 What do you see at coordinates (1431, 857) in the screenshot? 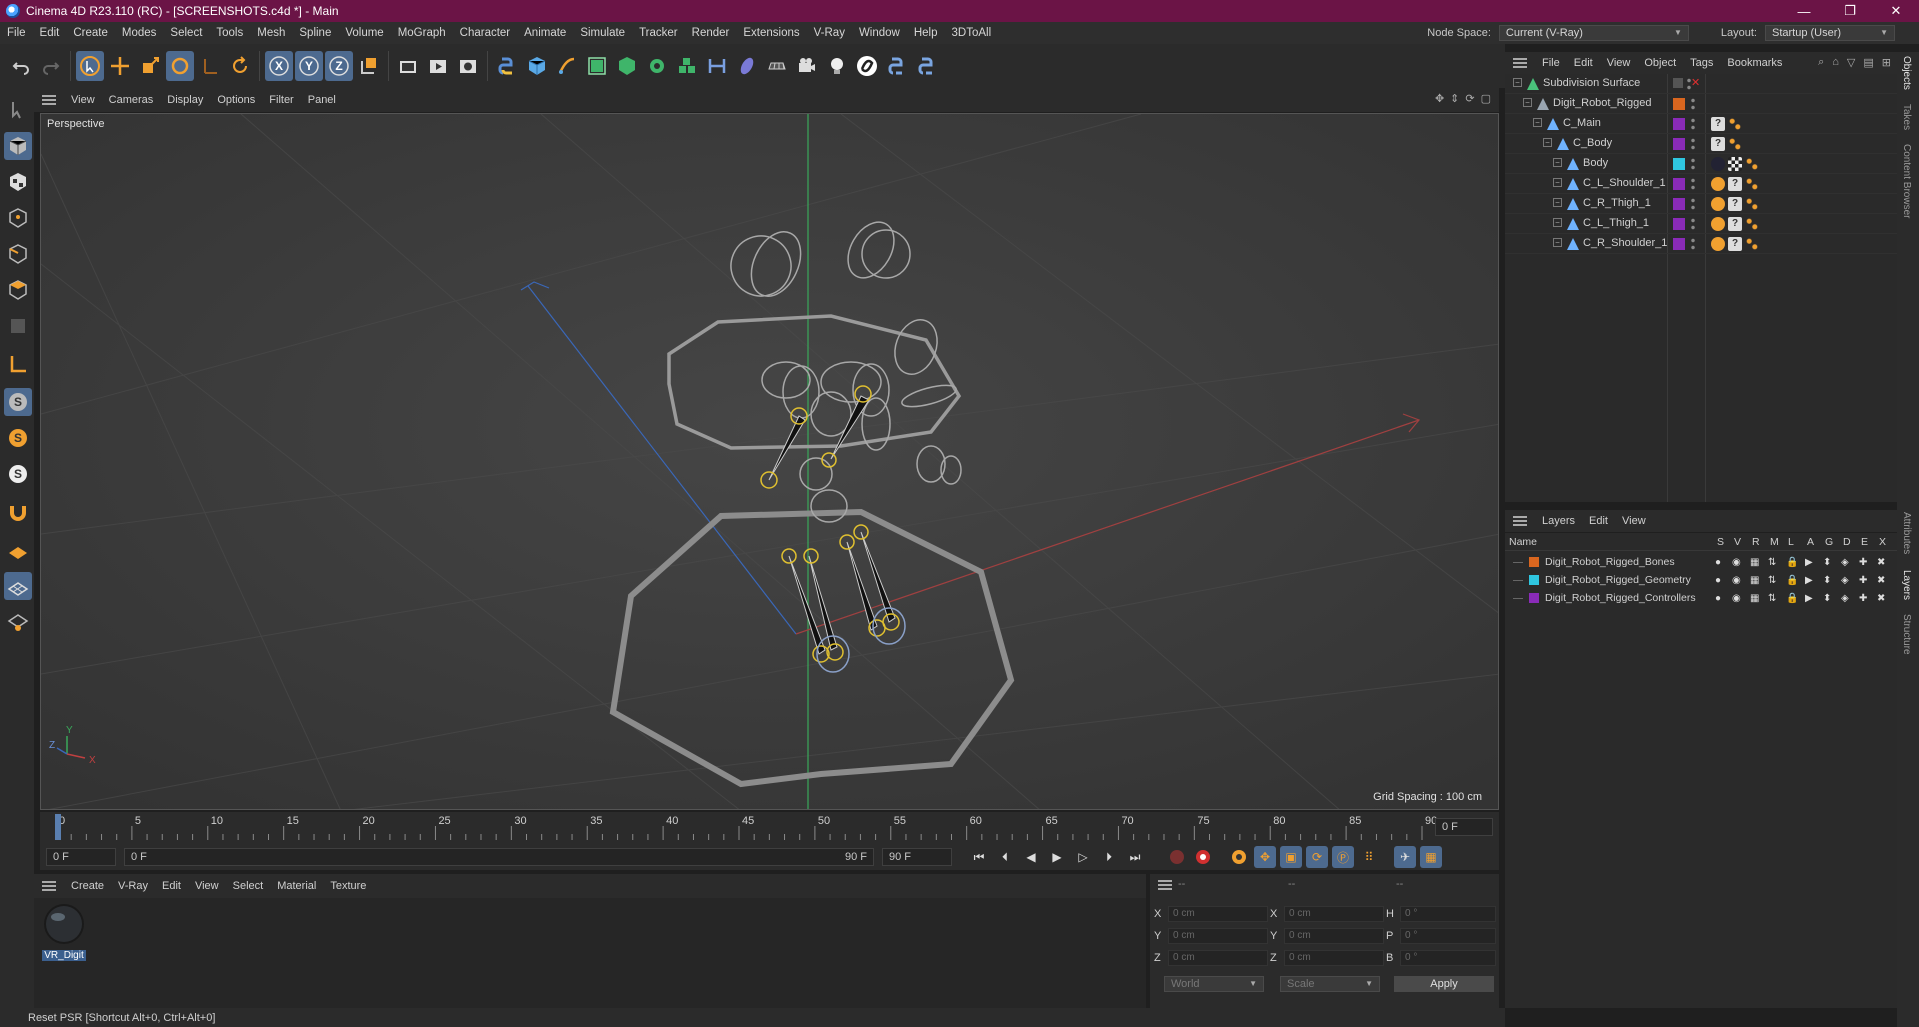
I see `timeline-button: ▦` at bounding box center [1431, 857].